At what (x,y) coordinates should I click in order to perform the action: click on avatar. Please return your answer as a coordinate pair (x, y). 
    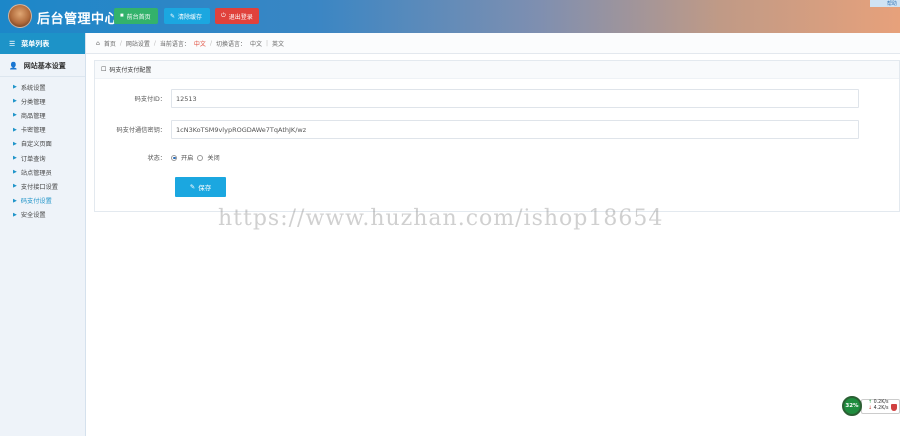
    Looking at the image, I should click on (20, 16).